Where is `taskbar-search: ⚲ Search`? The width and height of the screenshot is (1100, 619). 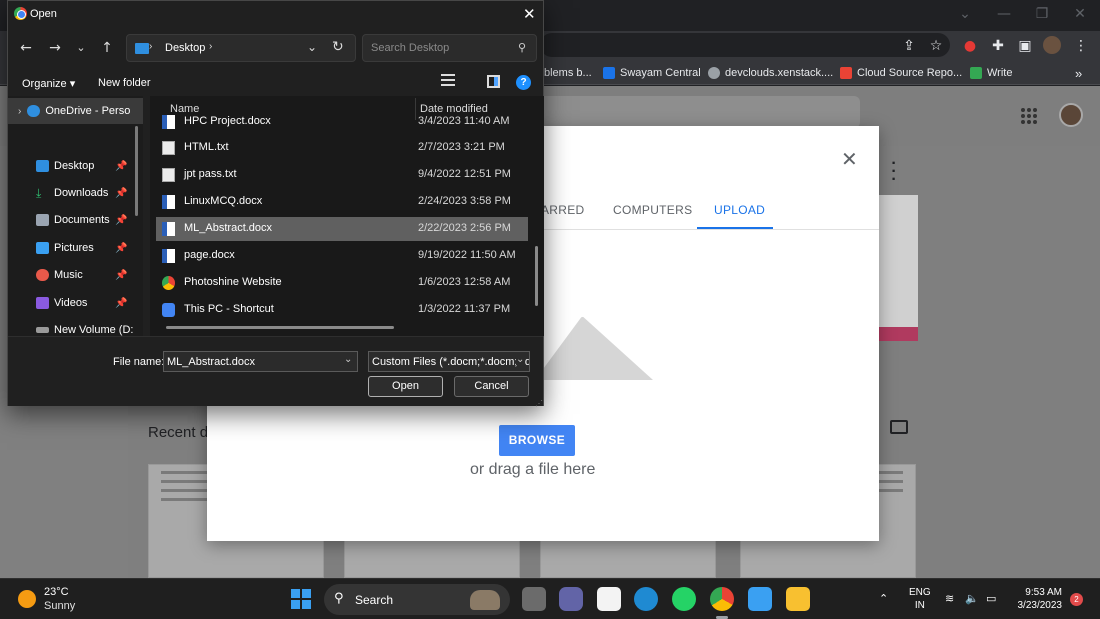
taskbar-search: ⚲ Search is located at coordinates (417, 599).